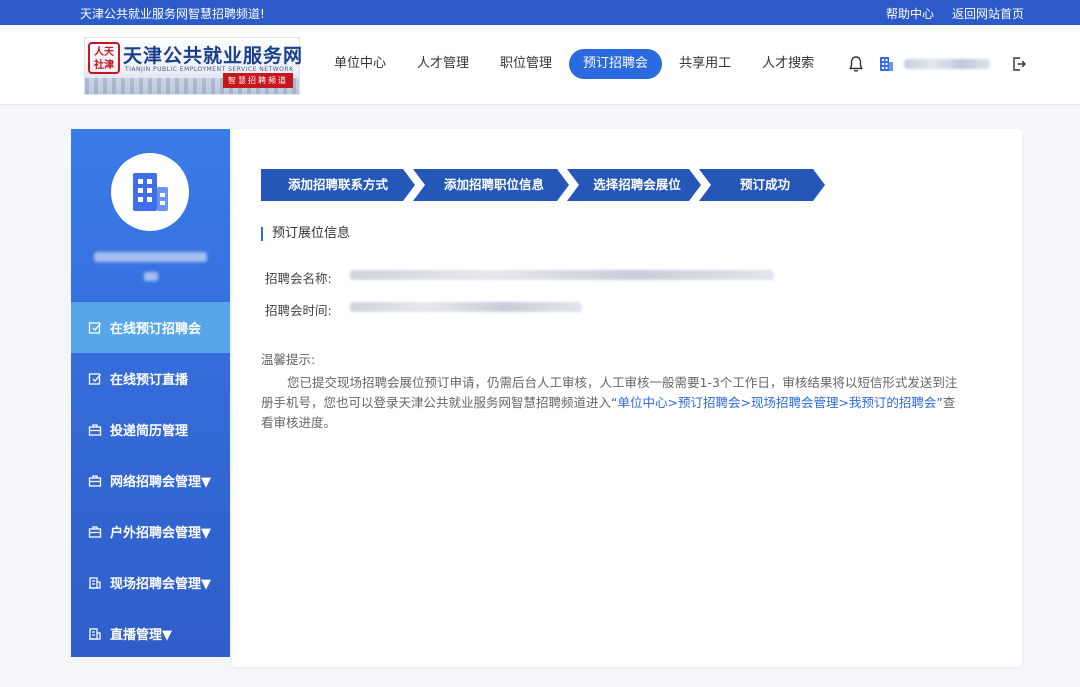  What do you see at coordinates (466, 307) in the screenshot?
I see `fair-time-value-redacted` at bounding box center [466, 307].